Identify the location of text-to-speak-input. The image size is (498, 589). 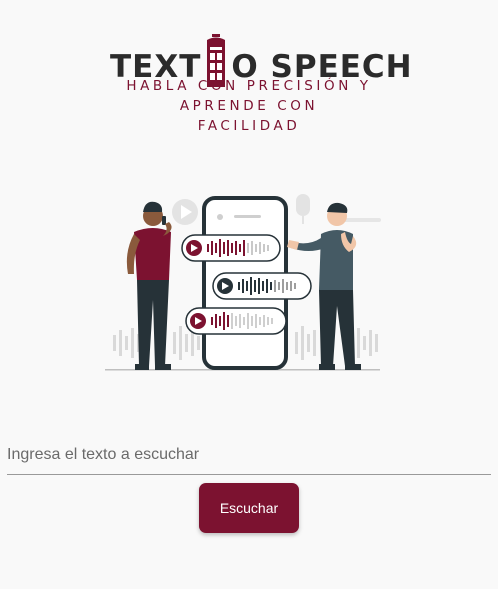
(249, 455).